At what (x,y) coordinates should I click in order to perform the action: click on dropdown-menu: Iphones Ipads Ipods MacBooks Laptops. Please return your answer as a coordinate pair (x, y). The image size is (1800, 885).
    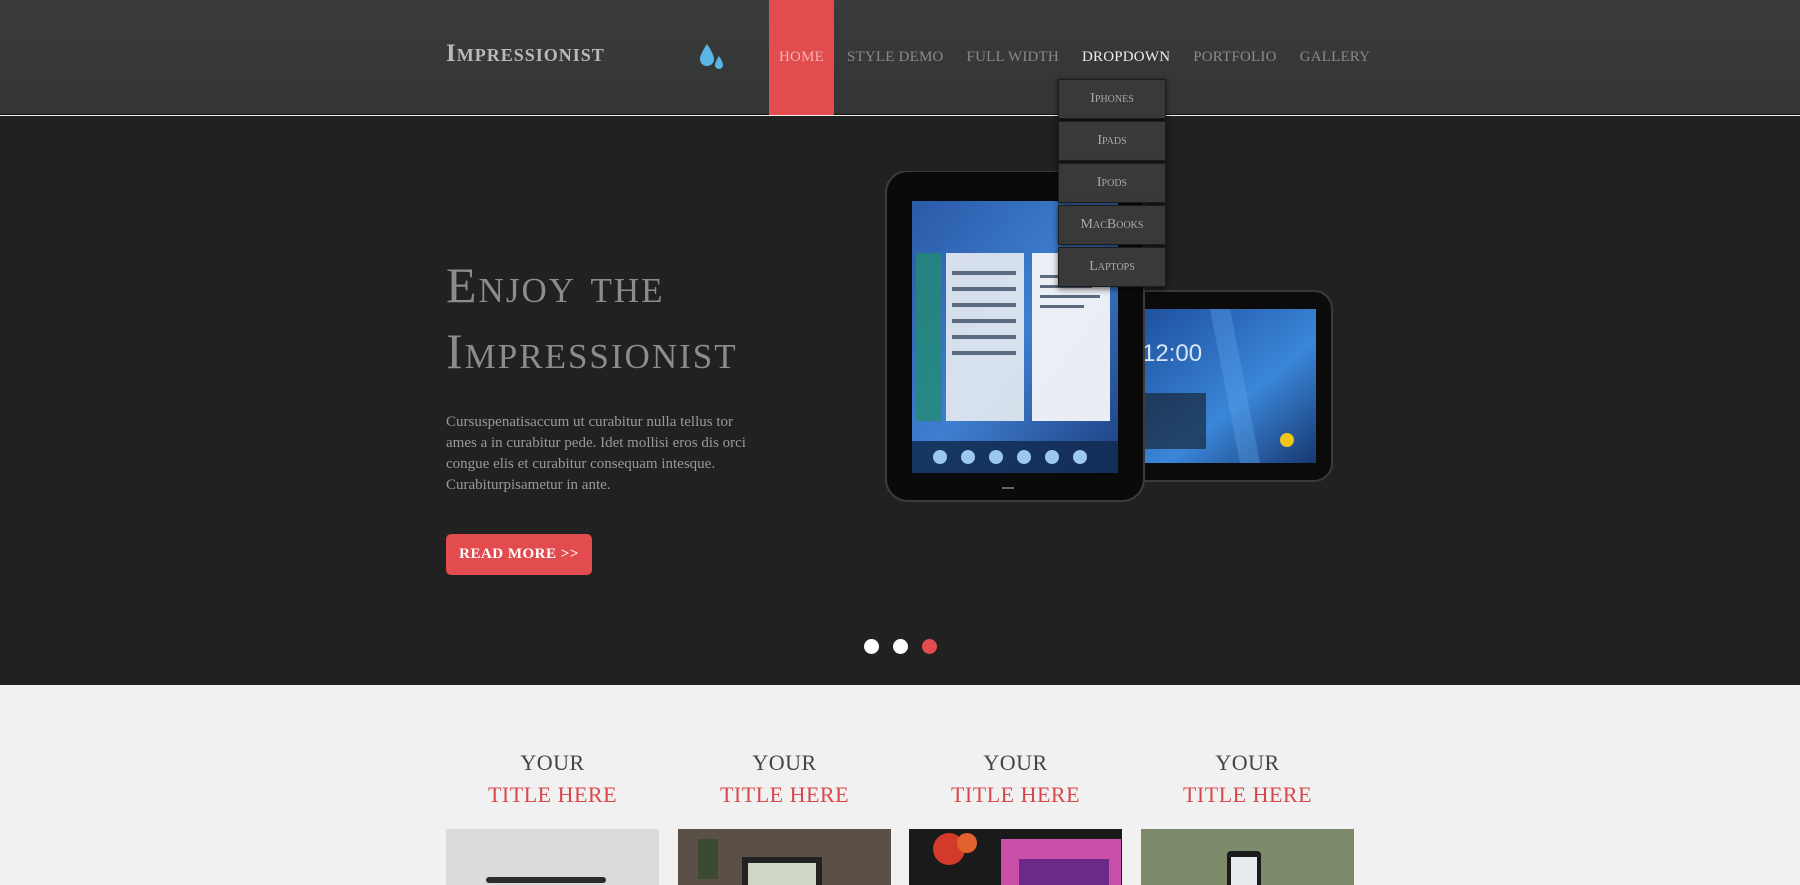
    Looking at the image, I should click on (1112, 184).